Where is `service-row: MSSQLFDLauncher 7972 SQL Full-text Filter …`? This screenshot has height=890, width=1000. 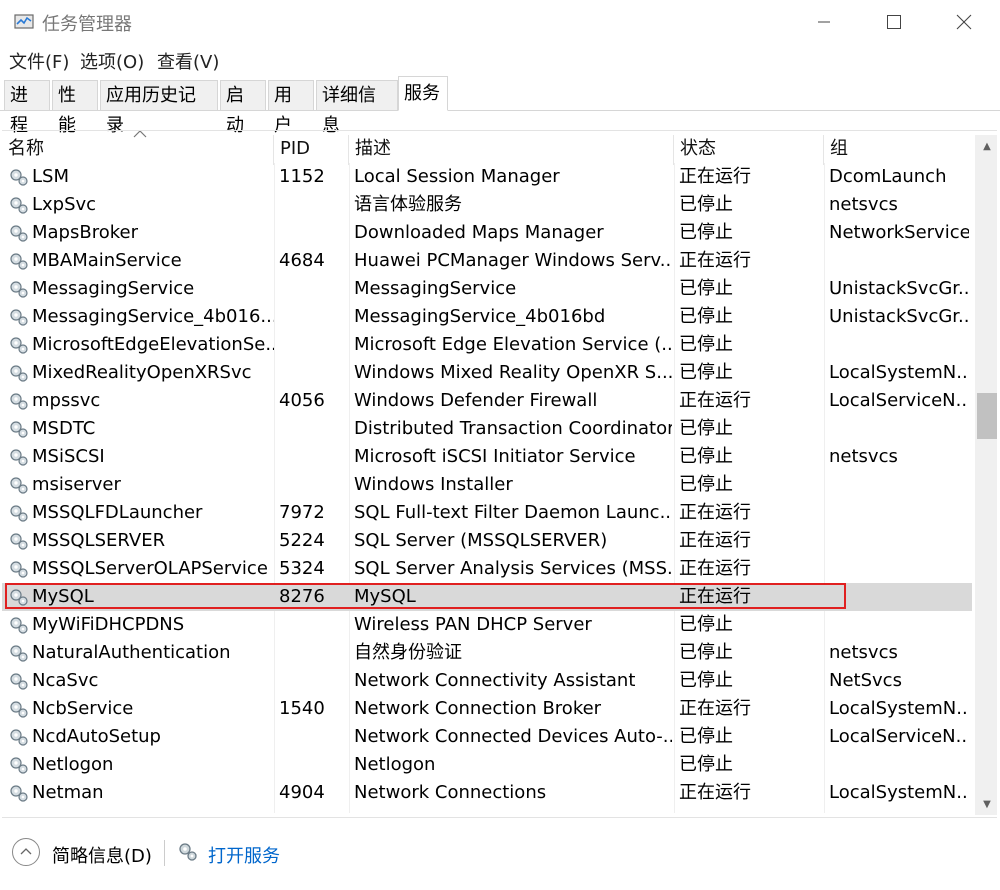 service-row: MSSQLFDLauncher 7972 SQL Full-text Filter … is located at coordinates (487, 513).